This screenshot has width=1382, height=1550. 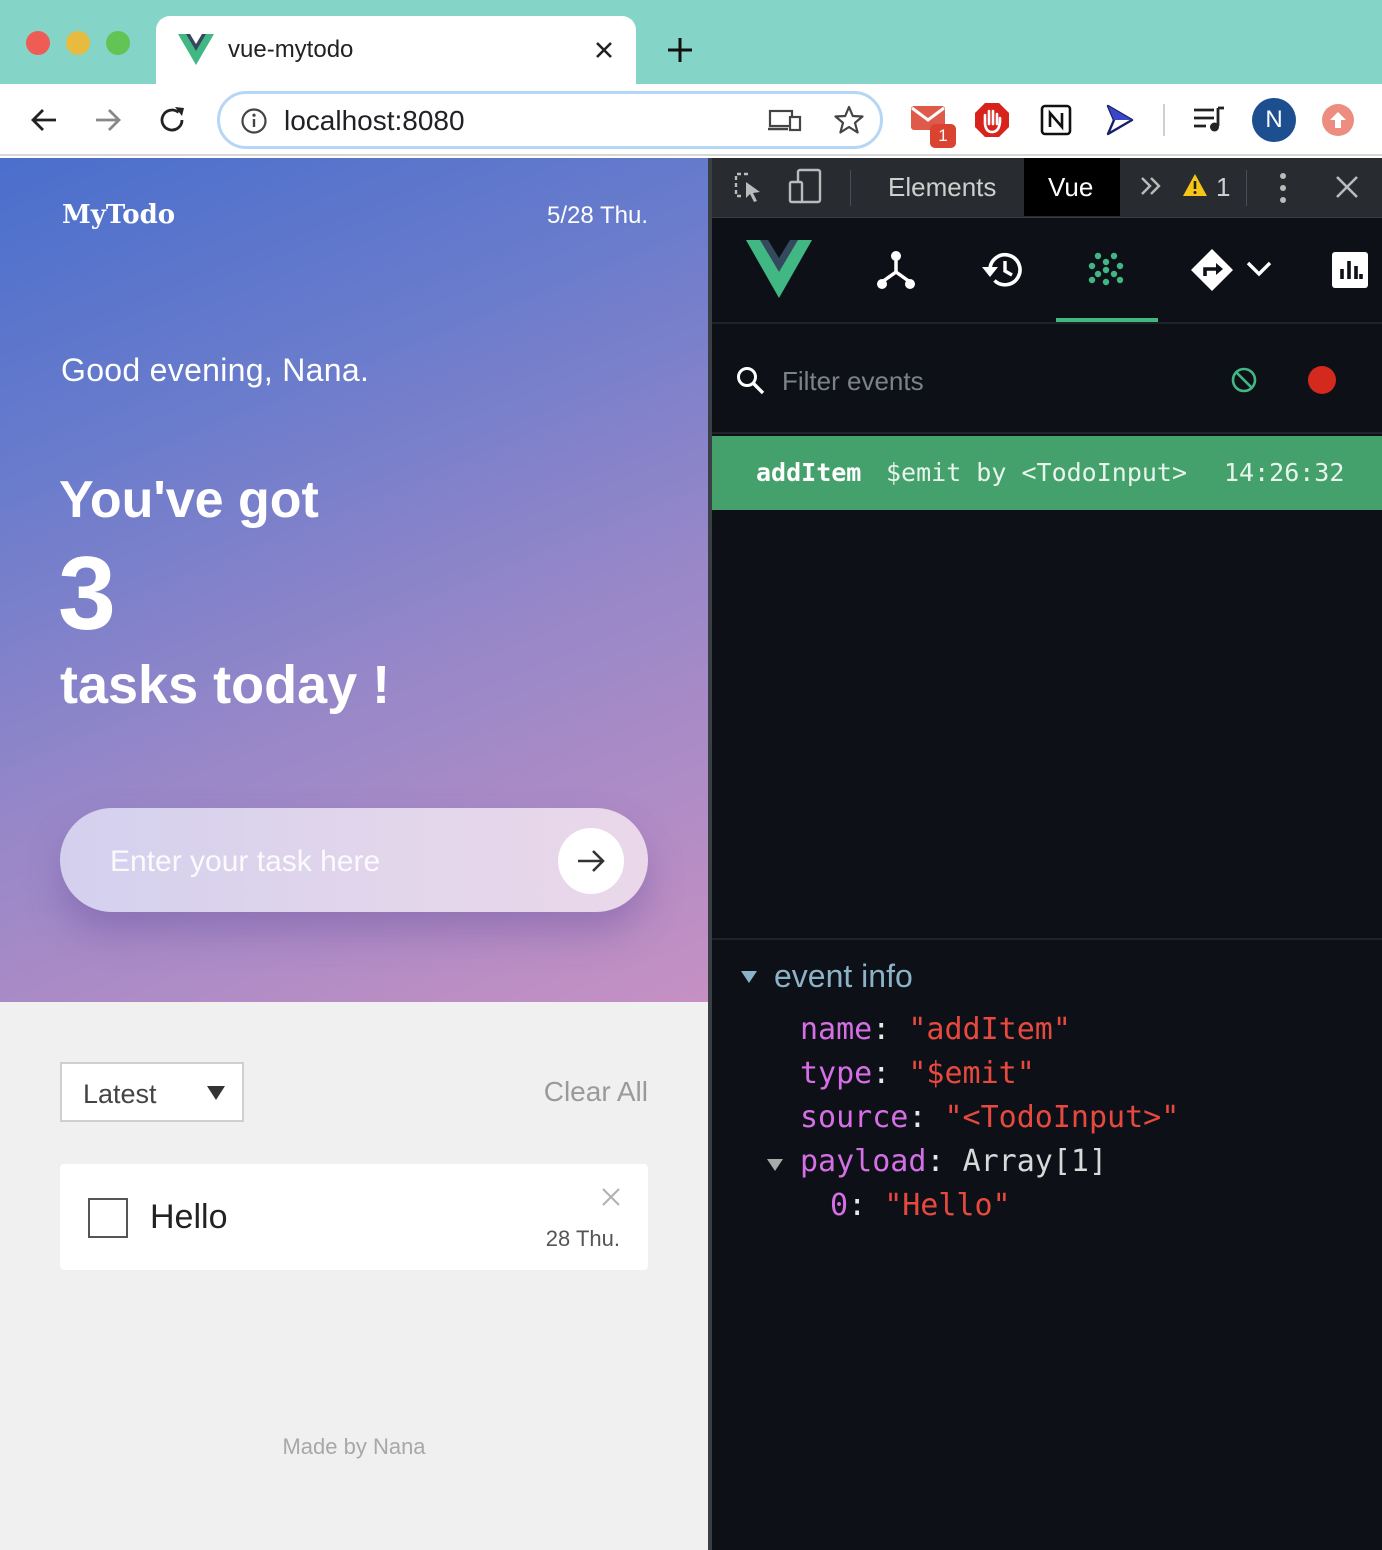 I want to click on event-list-item: addItem $emit by <TodoInput> 14:26:32, so click(x=1047, y=473).